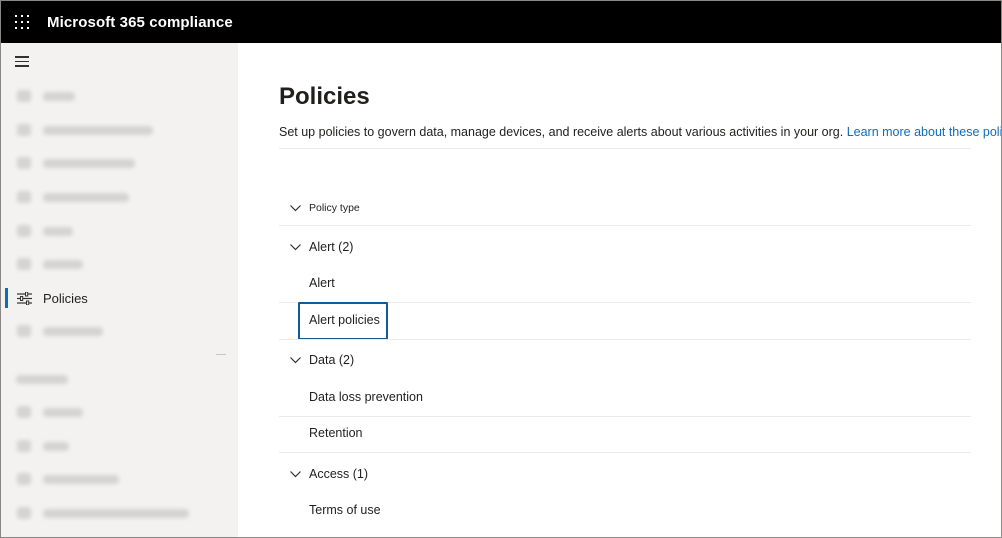 The width and height of the screenshot is (1002, 538). What do you see at coordinates (334, 208) in the screenshot?
I see `column-header-label: Policy type` at bounding box center [334, 208].